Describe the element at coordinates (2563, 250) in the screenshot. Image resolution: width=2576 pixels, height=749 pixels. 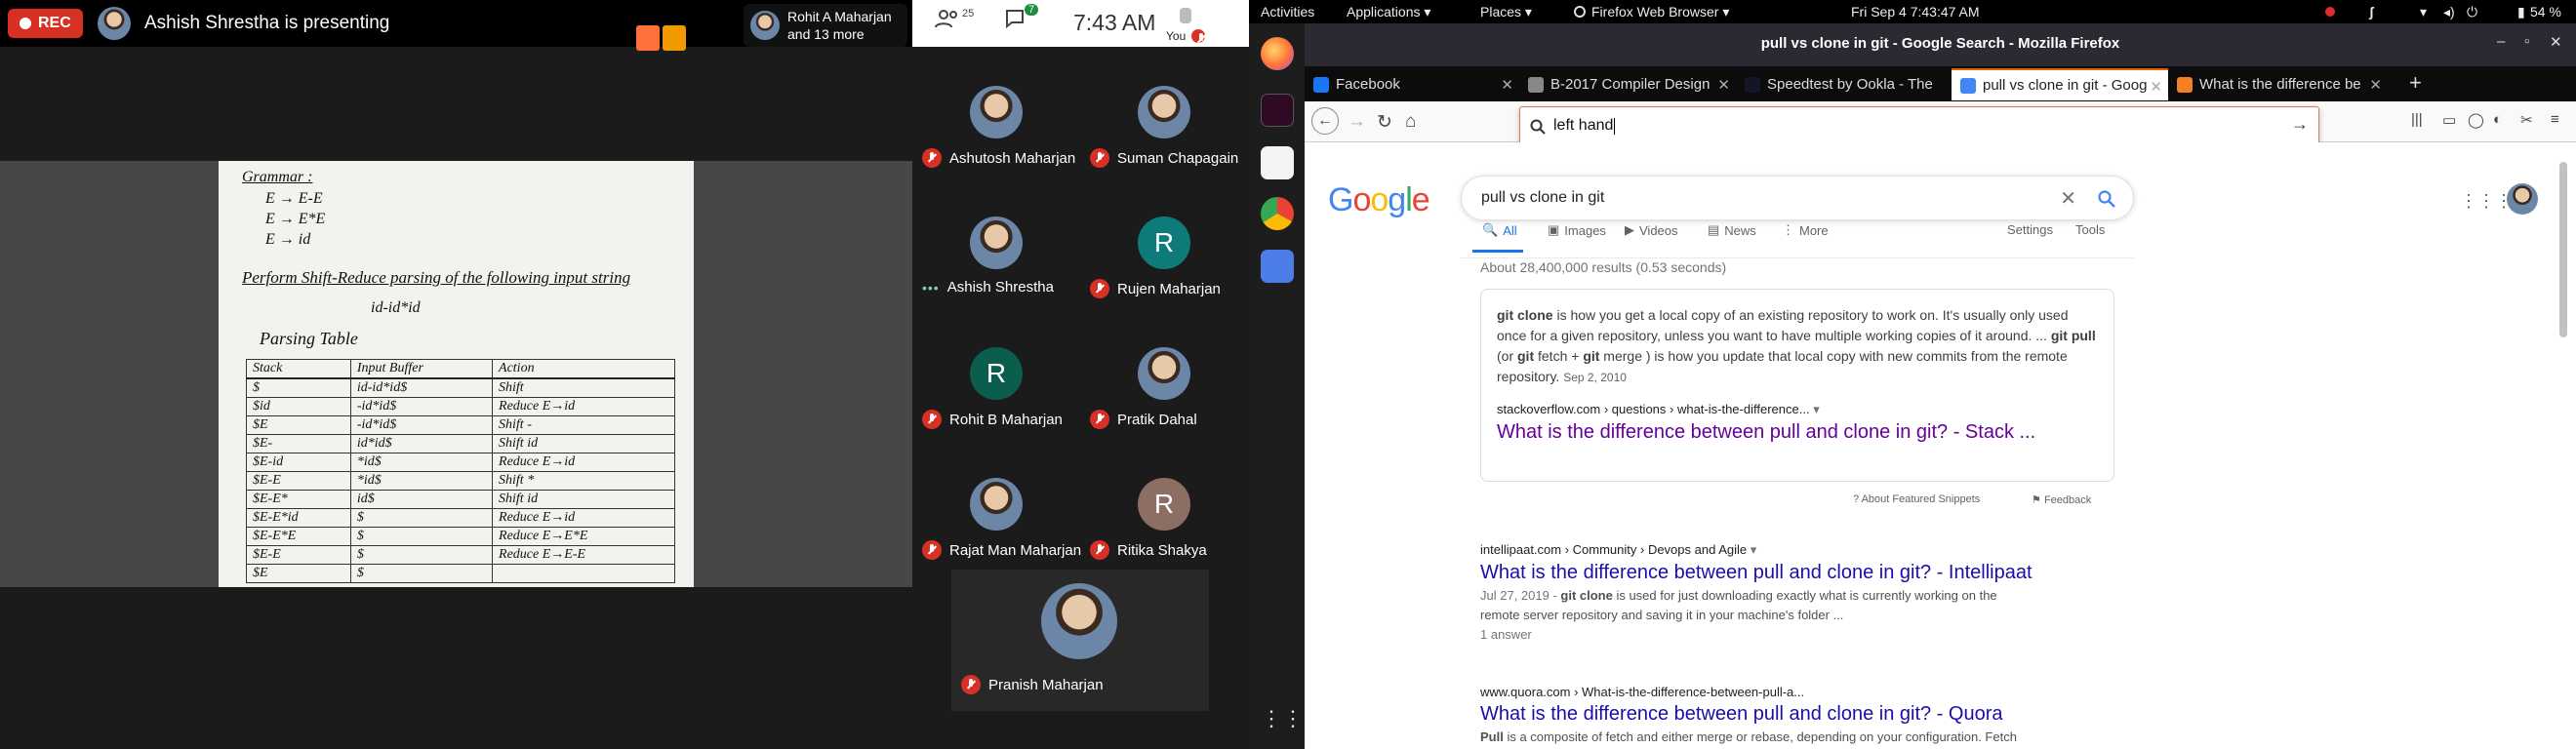
I see `page-scrollbar` at that location.